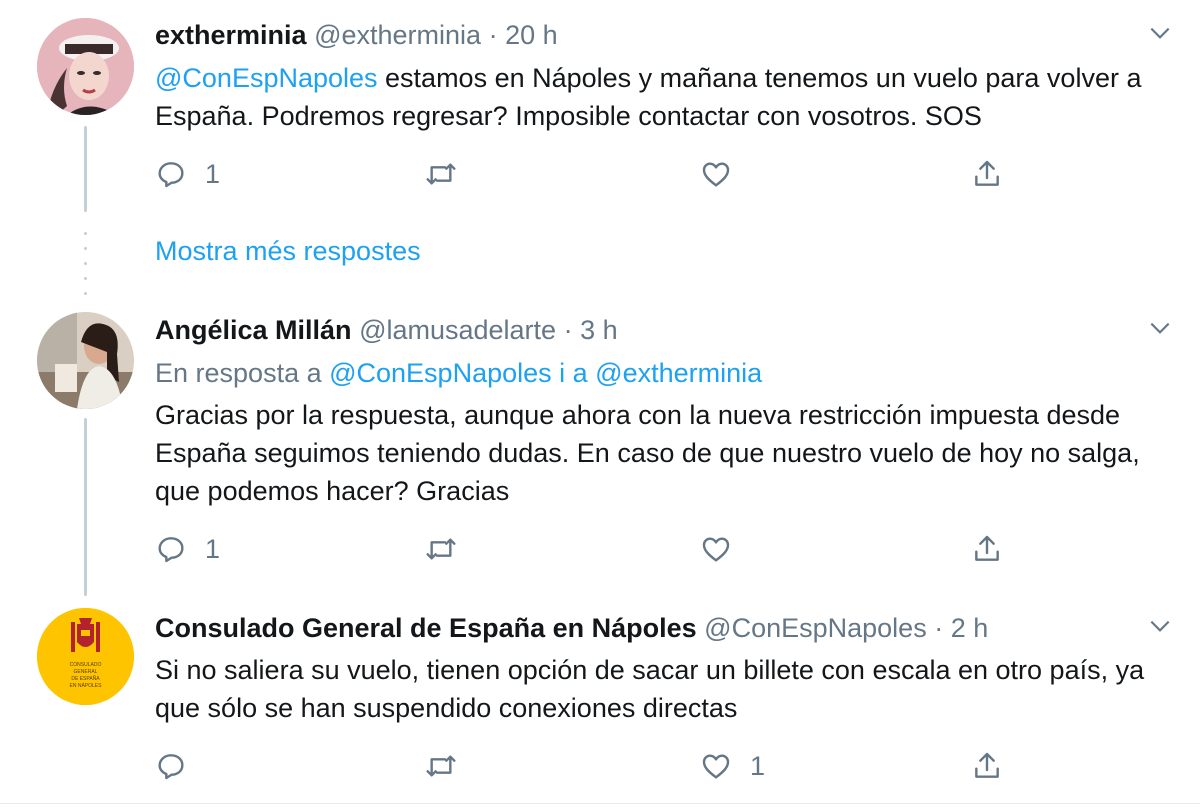 This screenshot has height=810, width=1200. What do you see at coordinates (732, 766) in the screenshot?
I see `like-button: 1` at bounding box center [732, 766].